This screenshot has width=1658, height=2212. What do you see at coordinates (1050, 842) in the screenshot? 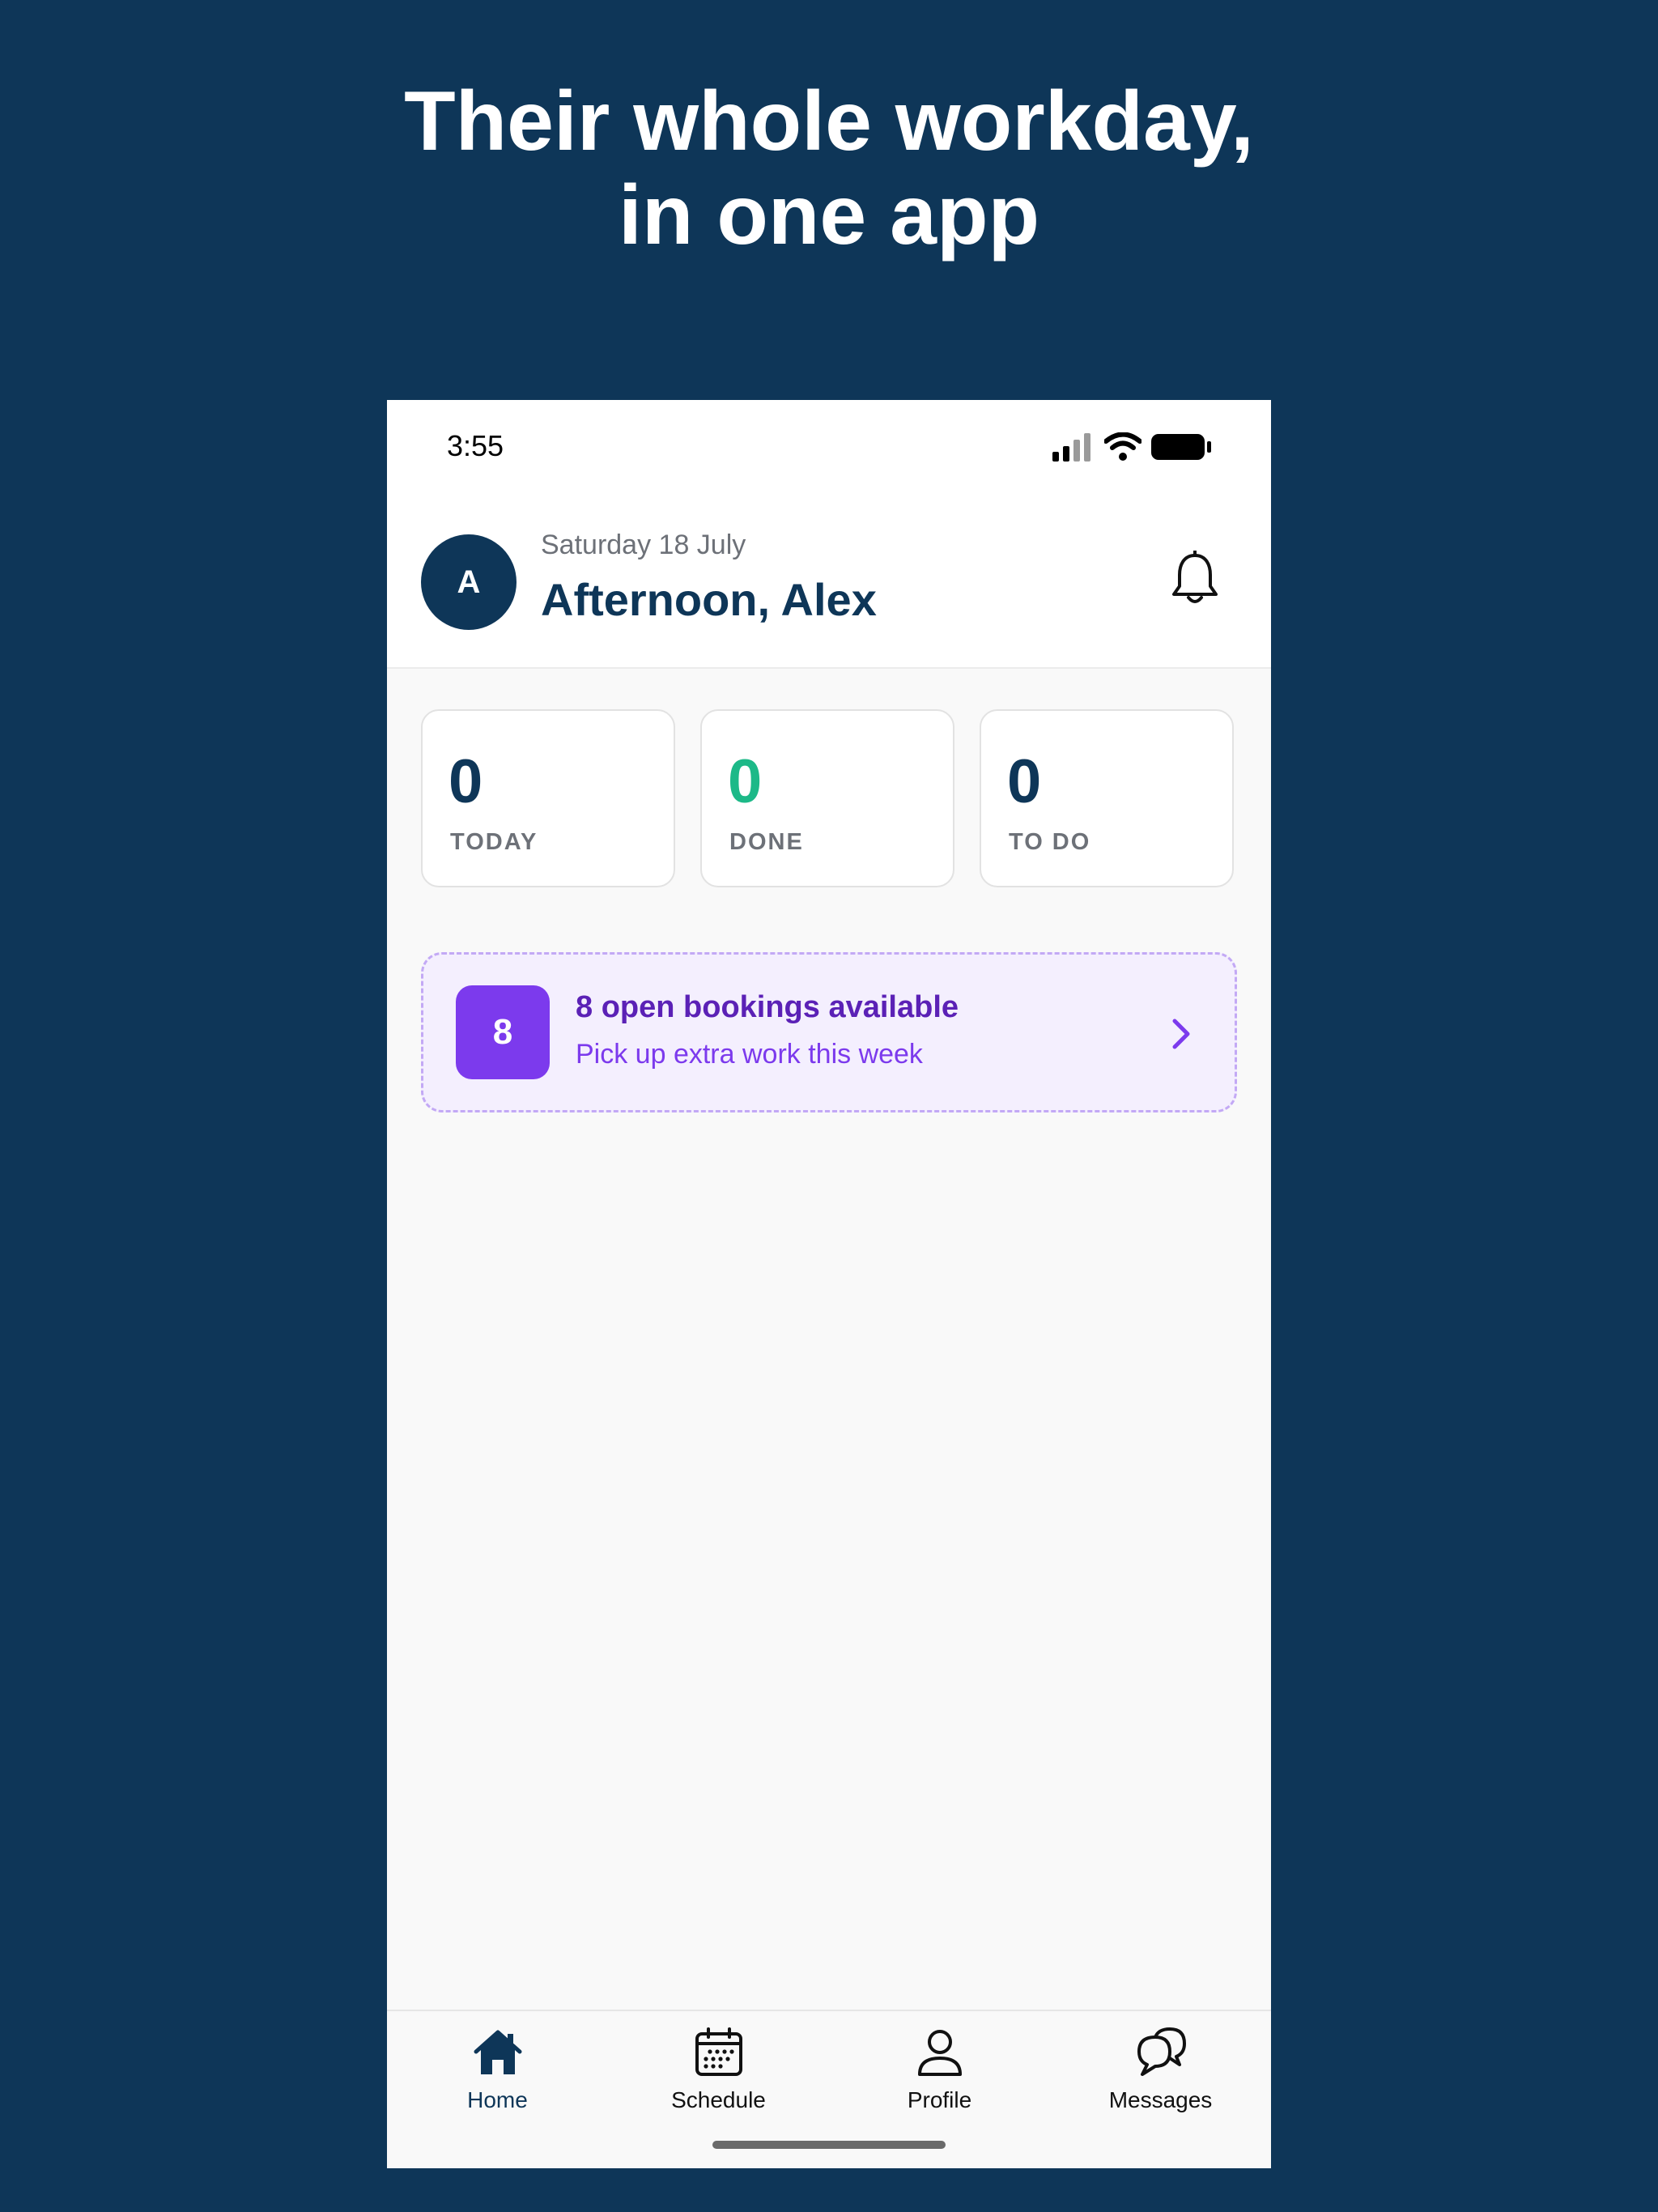
I see `stat-label: TO DO` at bounding box center [1050, 842].